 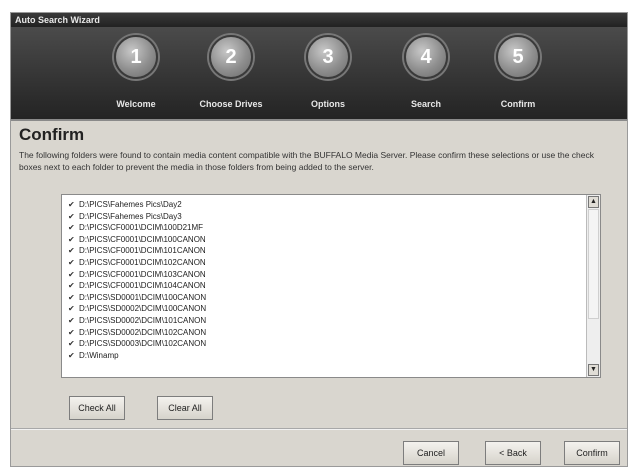 I want to click on step-search: 4 Search, so click(x=426, y=72).